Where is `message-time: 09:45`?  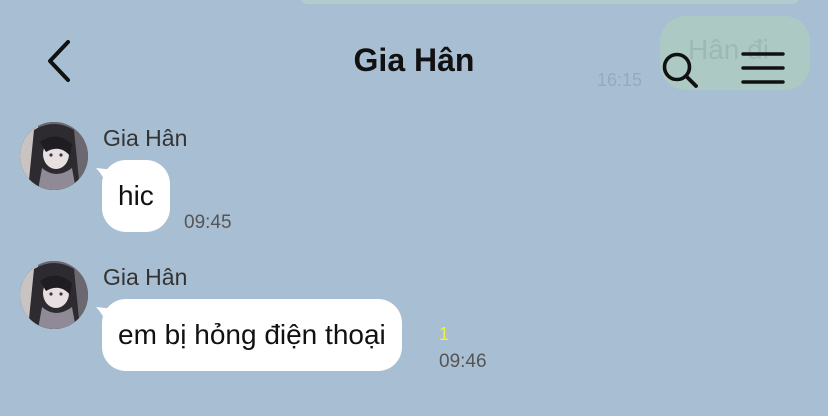 message-time: 09:45 is located at coordinates (208, 222).